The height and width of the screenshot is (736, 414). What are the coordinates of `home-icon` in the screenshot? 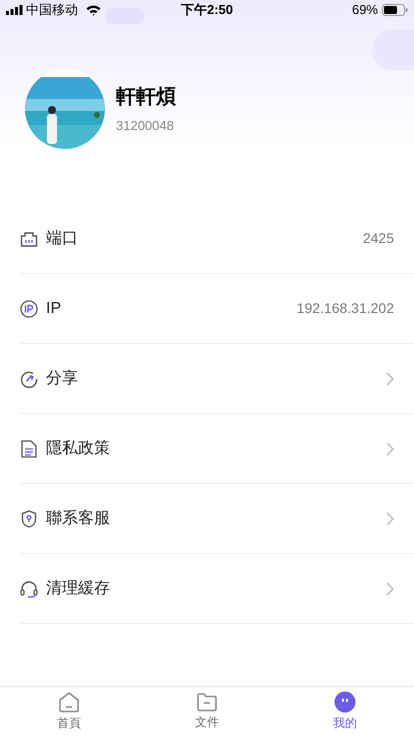 It's located at (69, 702).